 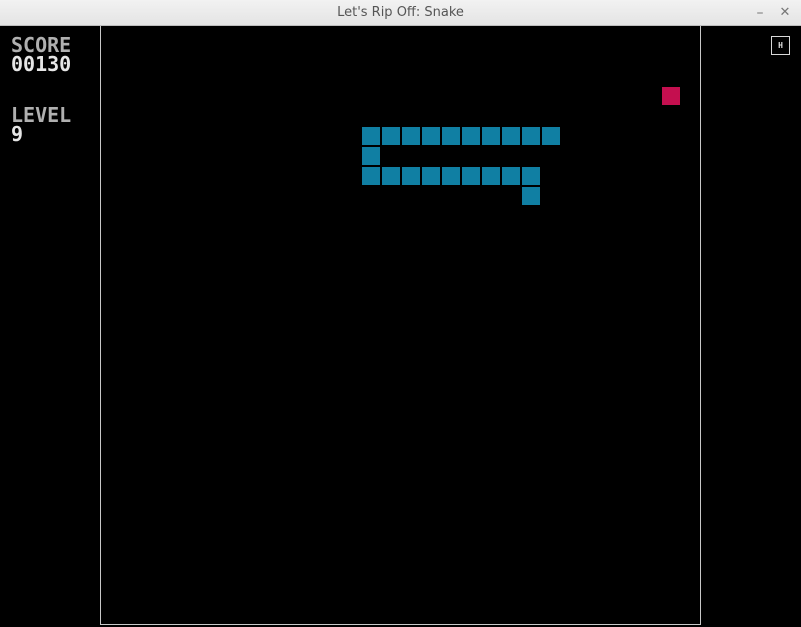 I want to click on window-title: Let's Rip Off: Snake, so click(x=400, y=12).